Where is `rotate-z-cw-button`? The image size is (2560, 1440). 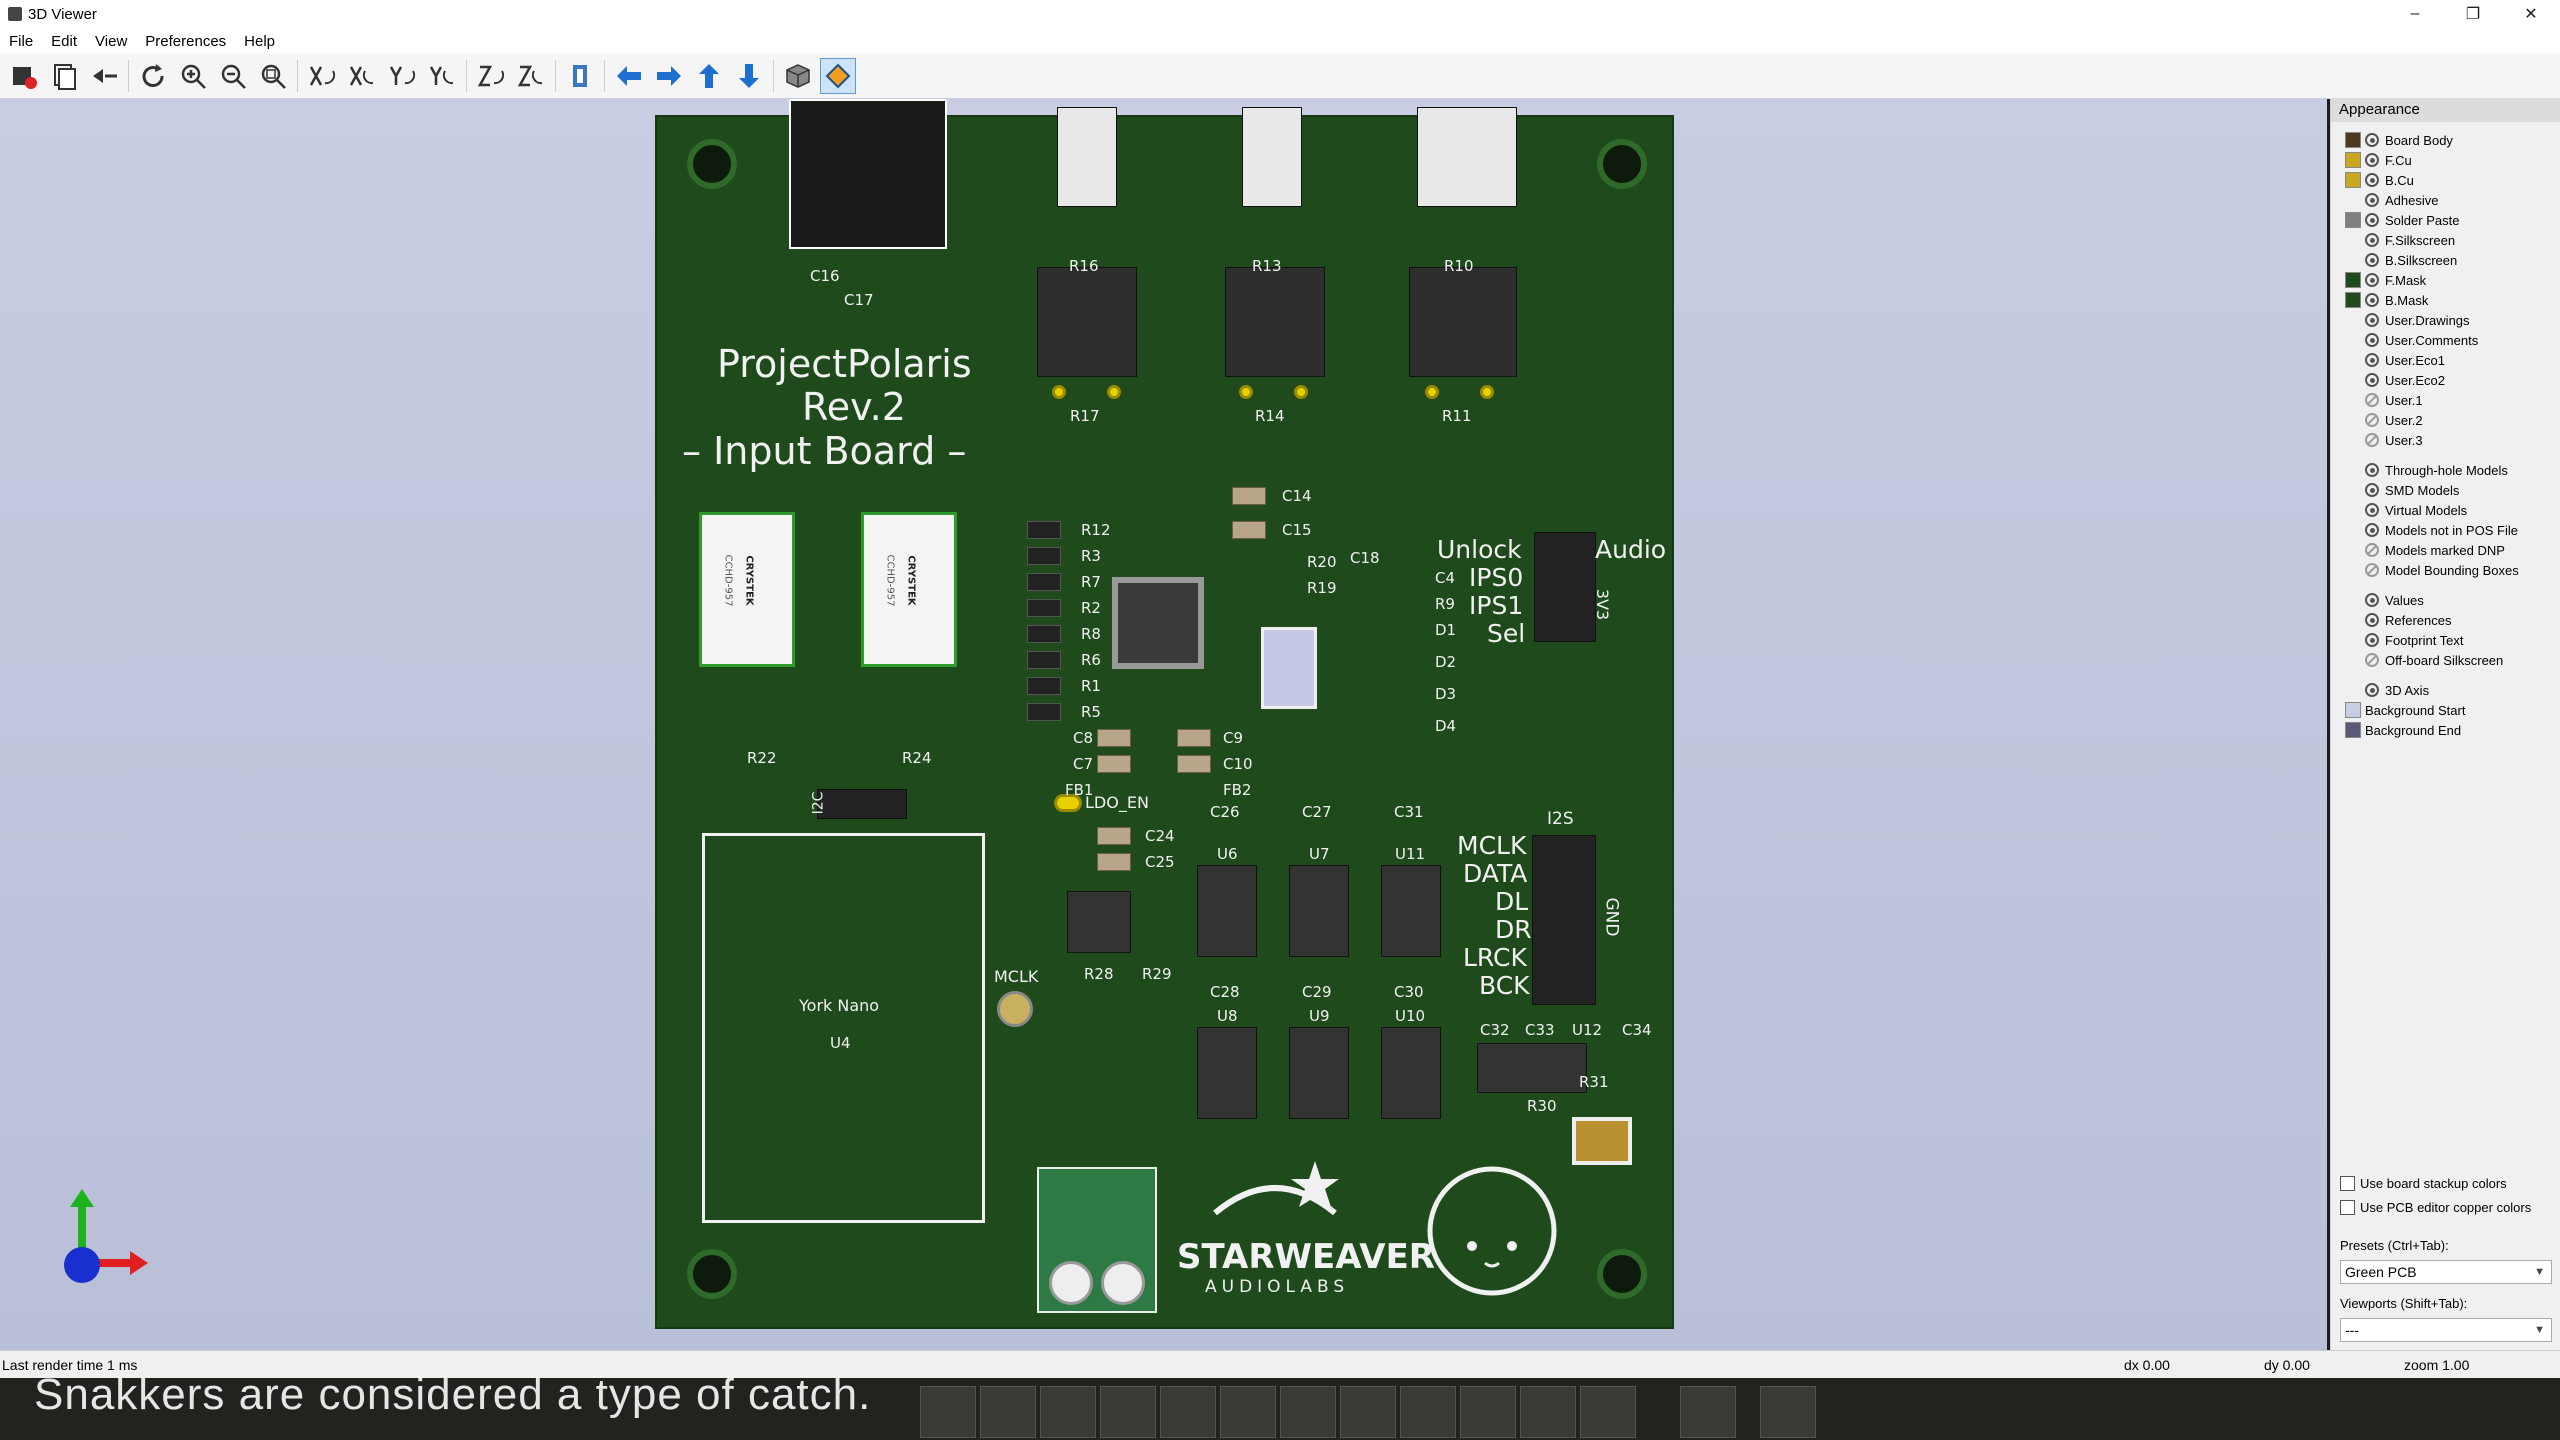
rotate-z-cw-button is located at coordinates (491, 76).